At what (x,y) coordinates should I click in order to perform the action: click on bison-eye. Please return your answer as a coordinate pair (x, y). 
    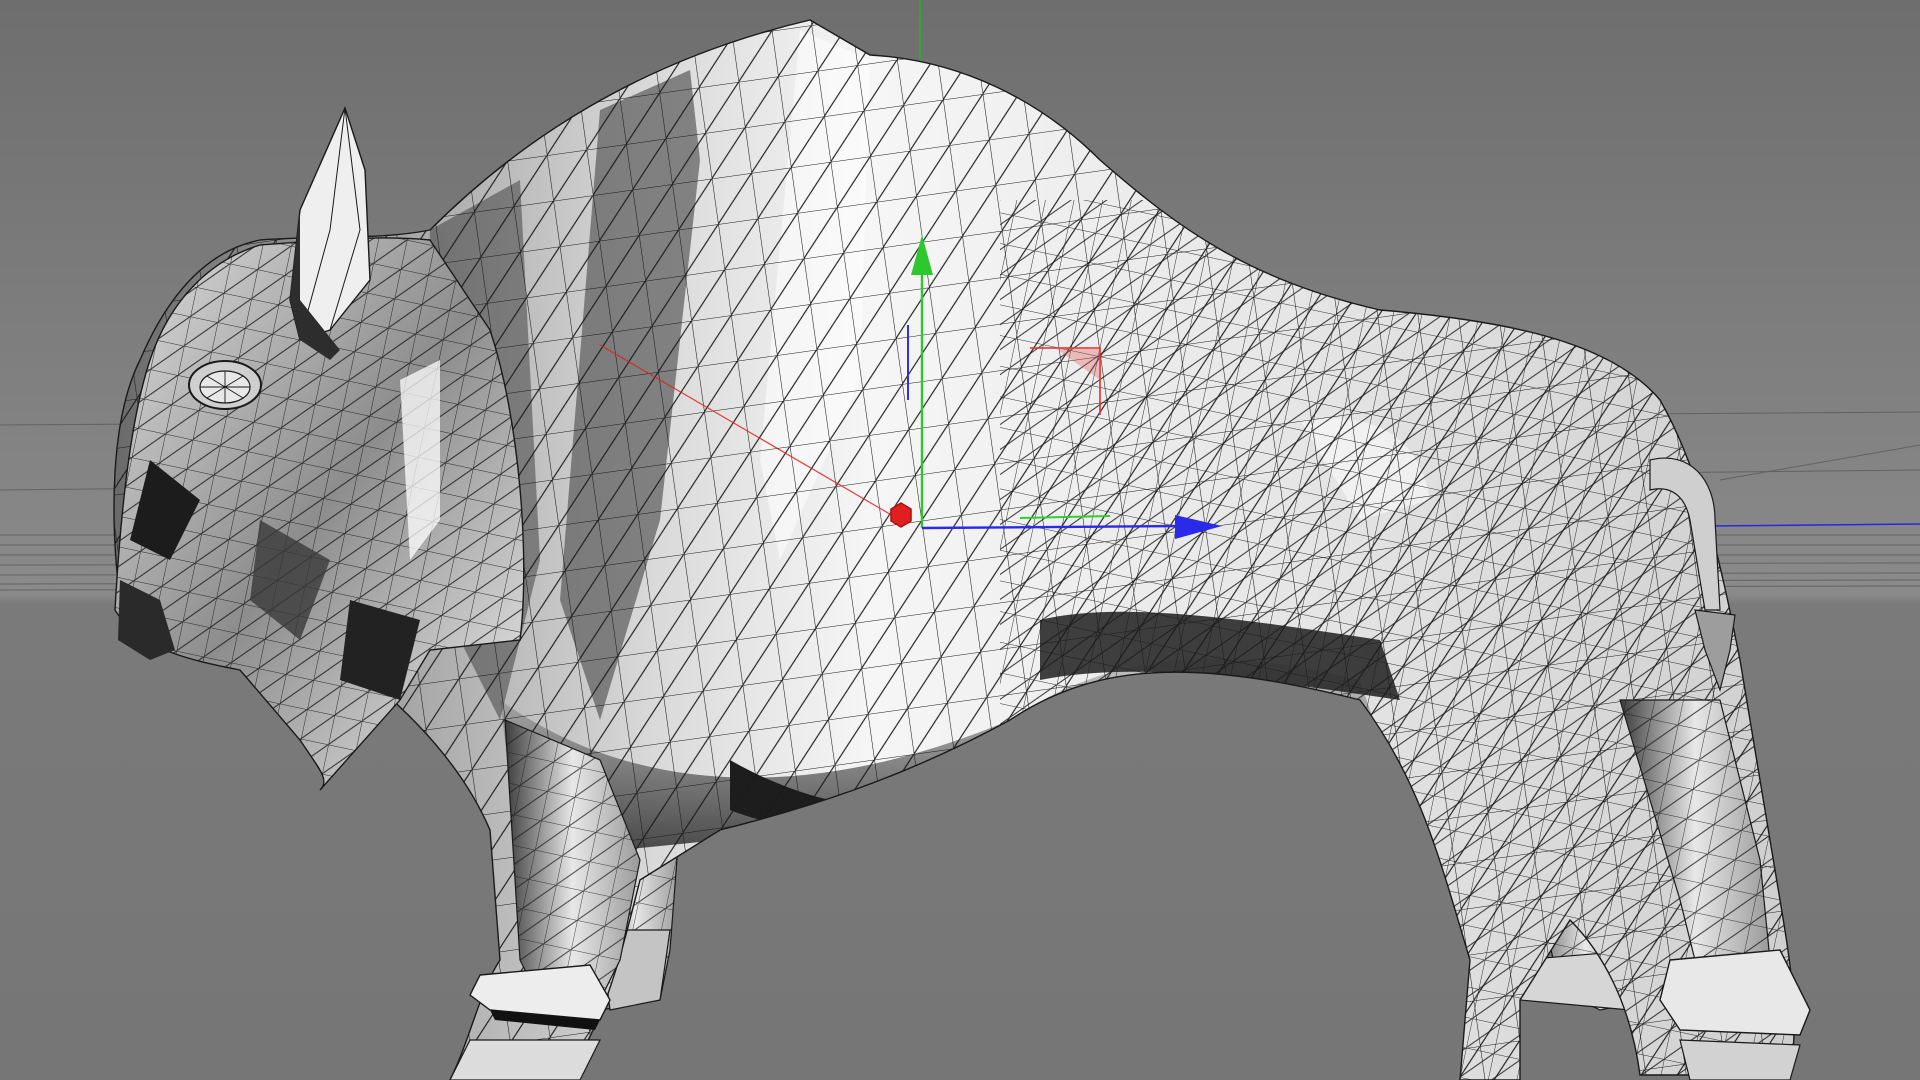
    Looking at the image, I should click on (225, 385).